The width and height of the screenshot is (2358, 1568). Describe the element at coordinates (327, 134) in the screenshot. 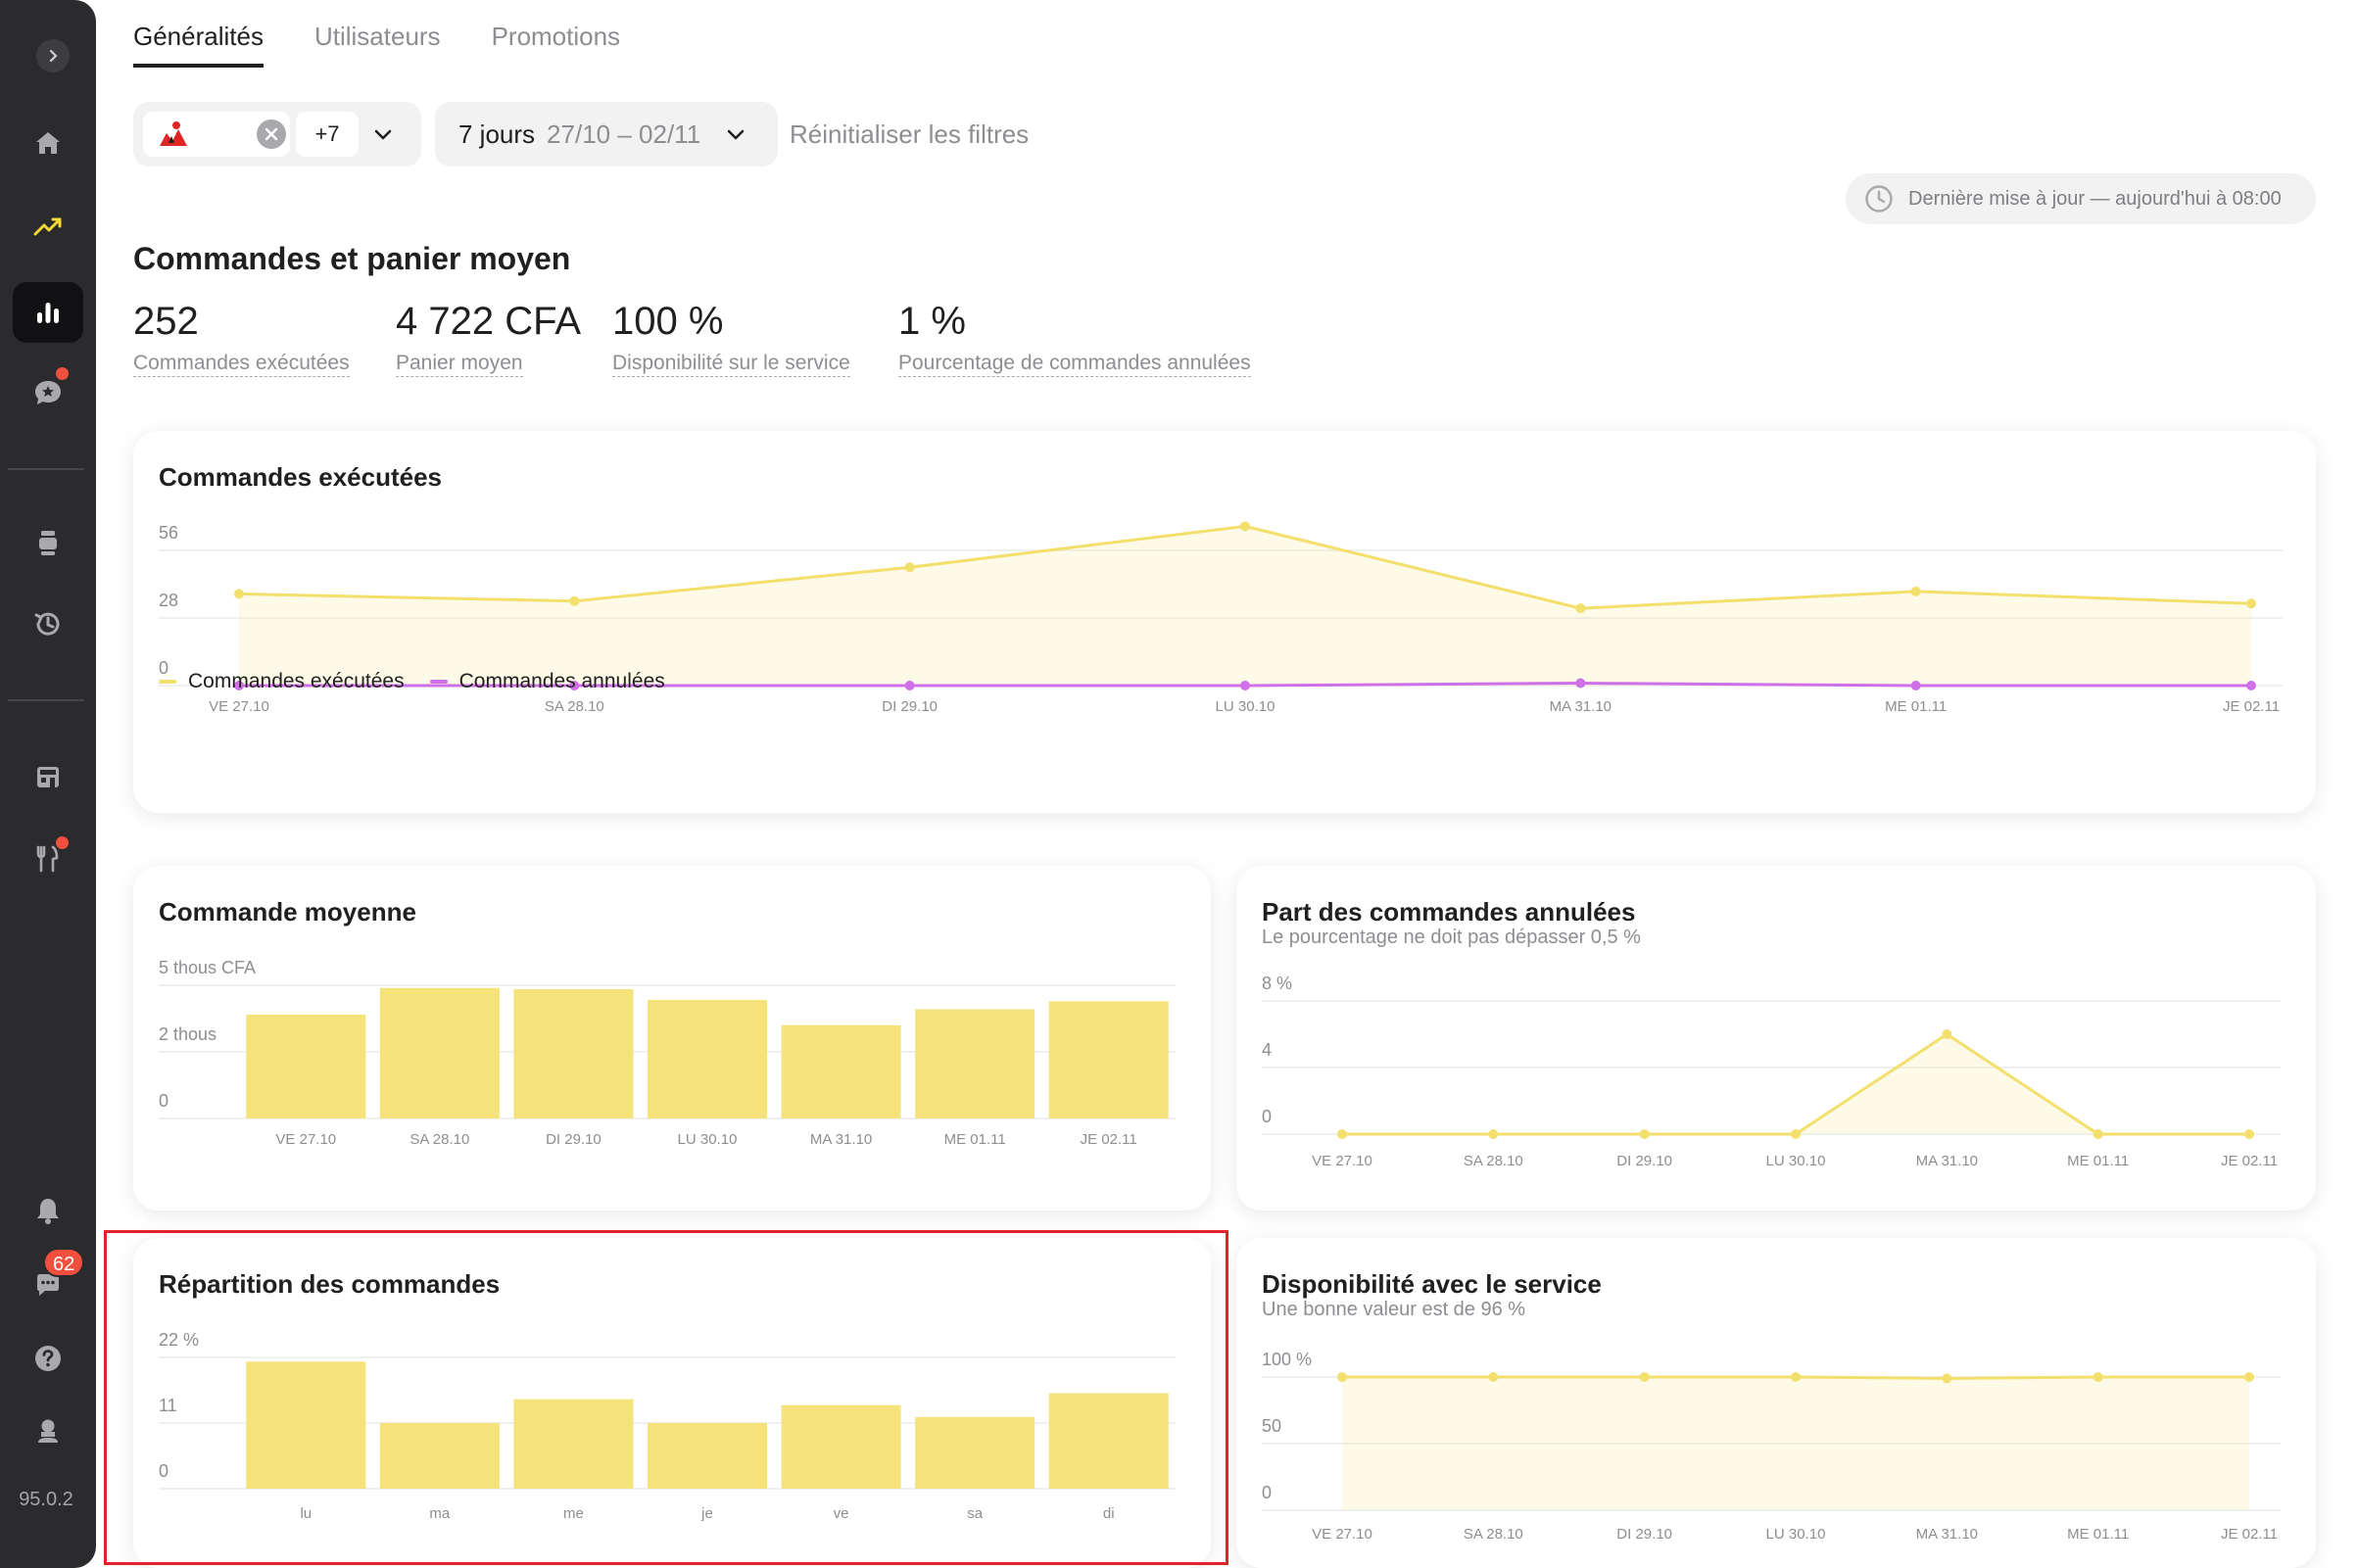

I see `more-restaurants-chip: +7` at that location.